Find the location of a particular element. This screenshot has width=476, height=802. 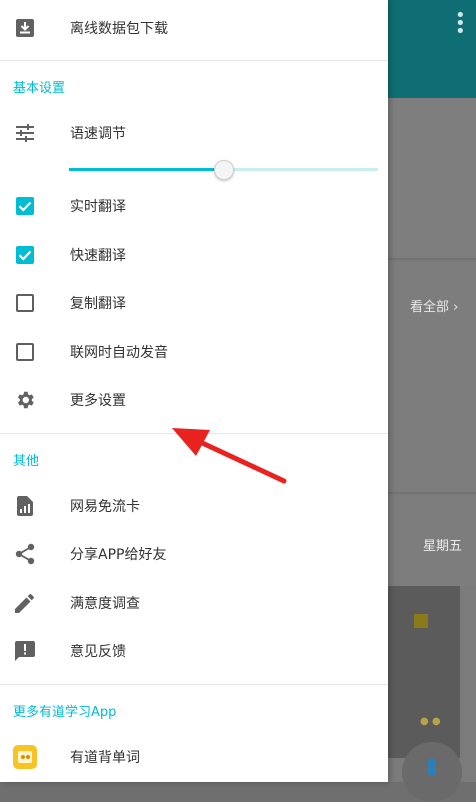

free-data-card-label: 网易免流卡 is located at coordinates (105, 507).